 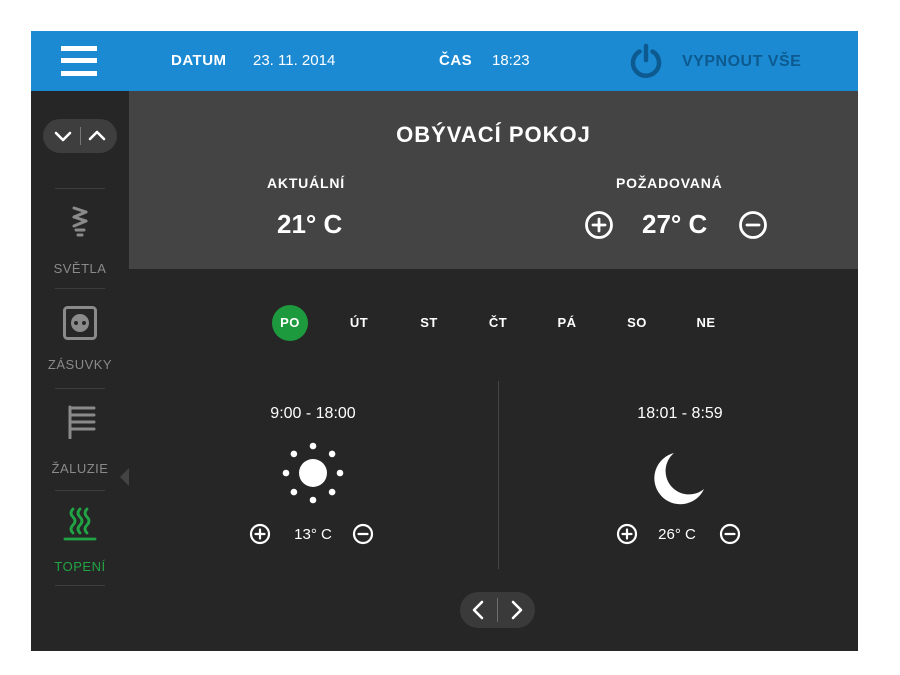 What do you see at coordinates (677, 534) in the screenshot?
I see `night-slot-temp: 26° C` at bounding box center [677, 534].